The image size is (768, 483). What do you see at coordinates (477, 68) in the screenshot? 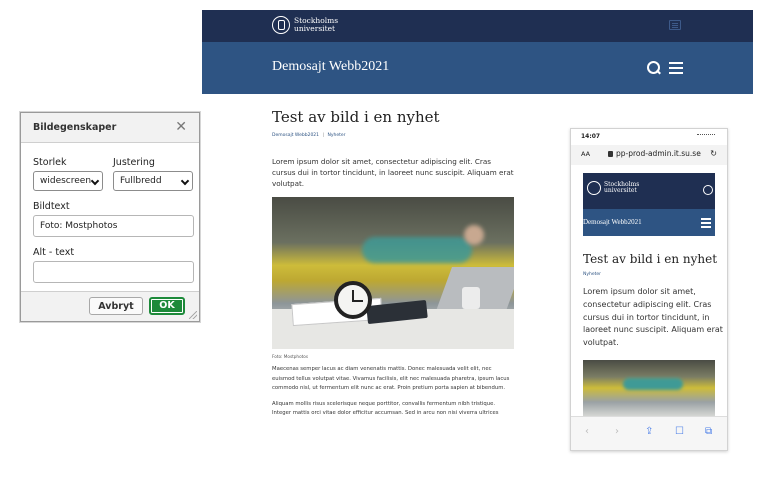
I see `site-navbar: Demosajt Webb2021` at bounding box center [477, 68].